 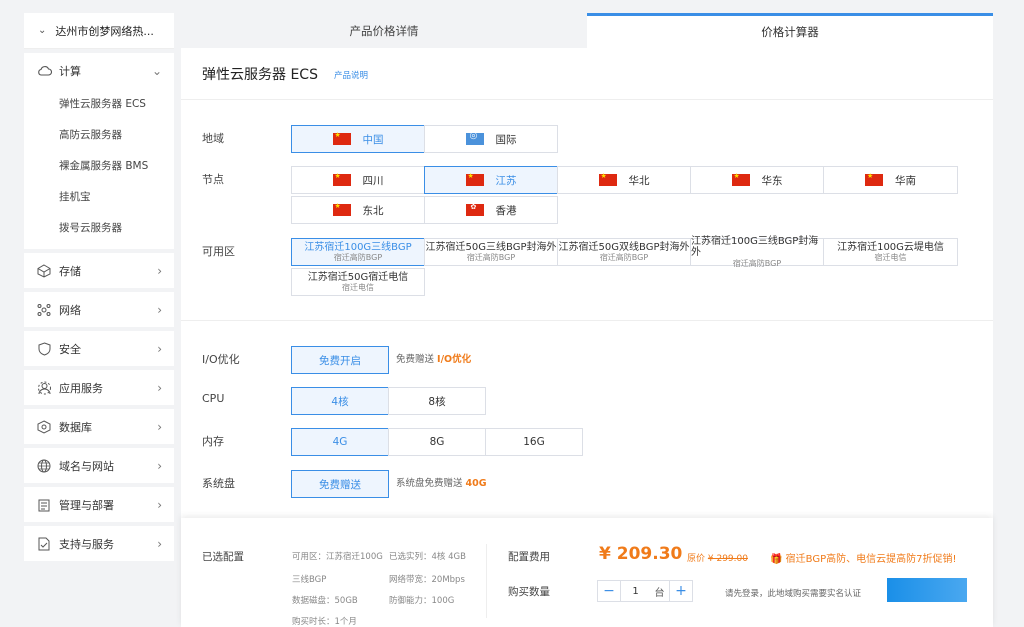 I want to click on promo-label: 宿迁BGP高防、电信云提高防7折促销!, so click(x=871, y=559).